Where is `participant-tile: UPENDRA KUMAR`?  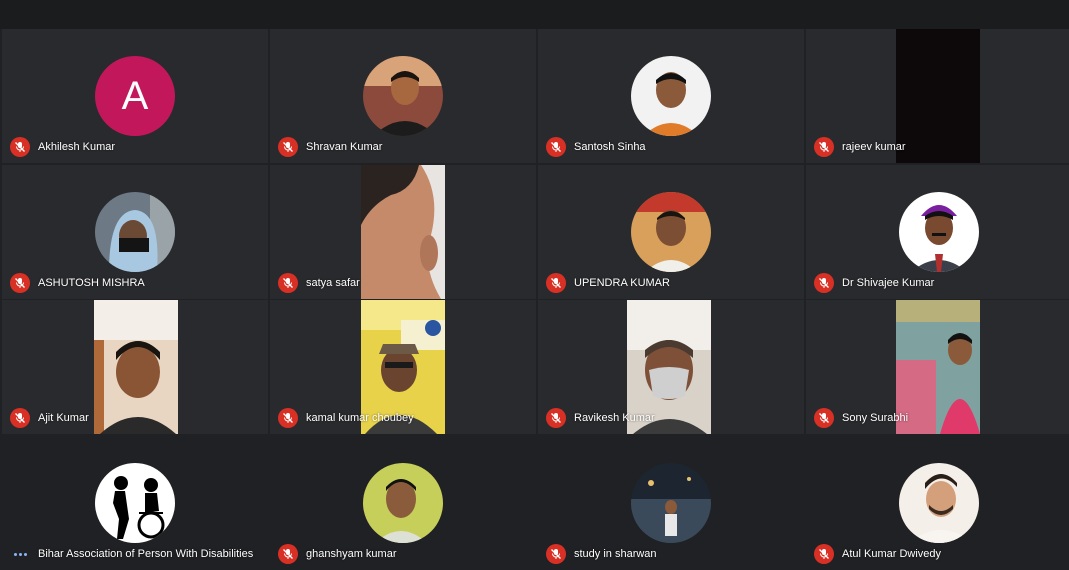 participant-tile: UPENDRA KUMAR is located at coordinates (671, 232).